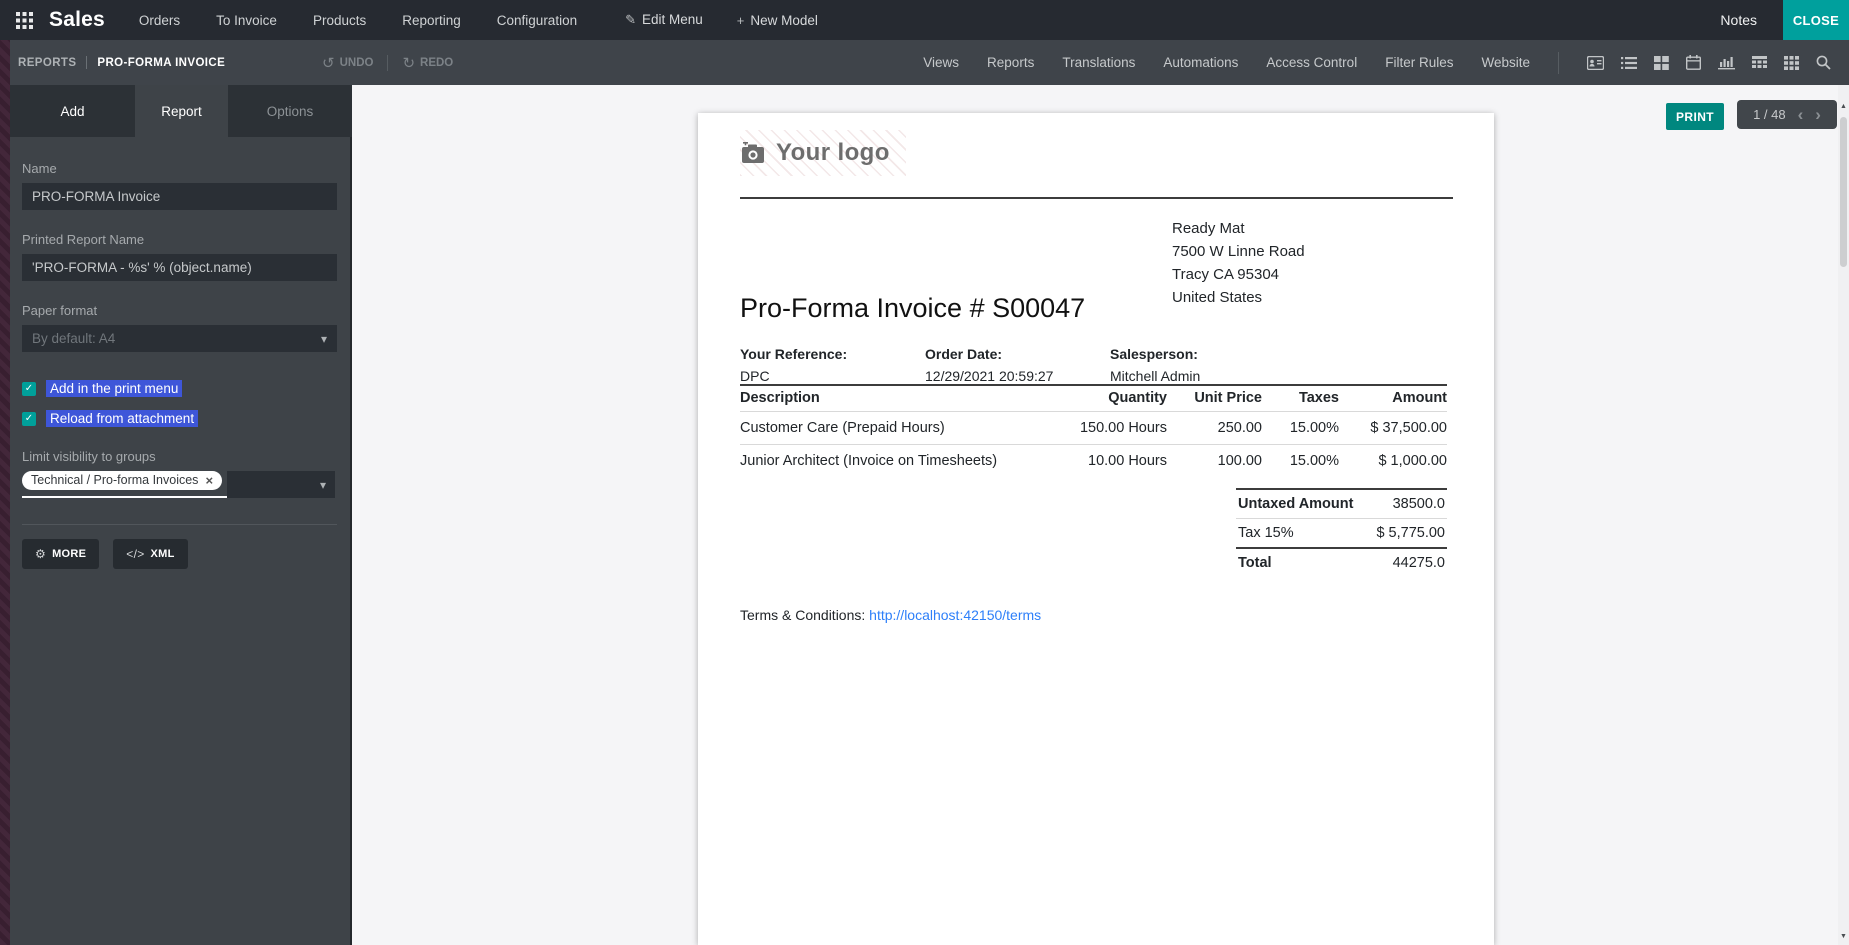 This screenshot has width=1849, height=945. What do you see at coordinates (246, 20) in the screenshot?
I see `menu-to-invoice: To Invoice` at bounding box center [246, 20].